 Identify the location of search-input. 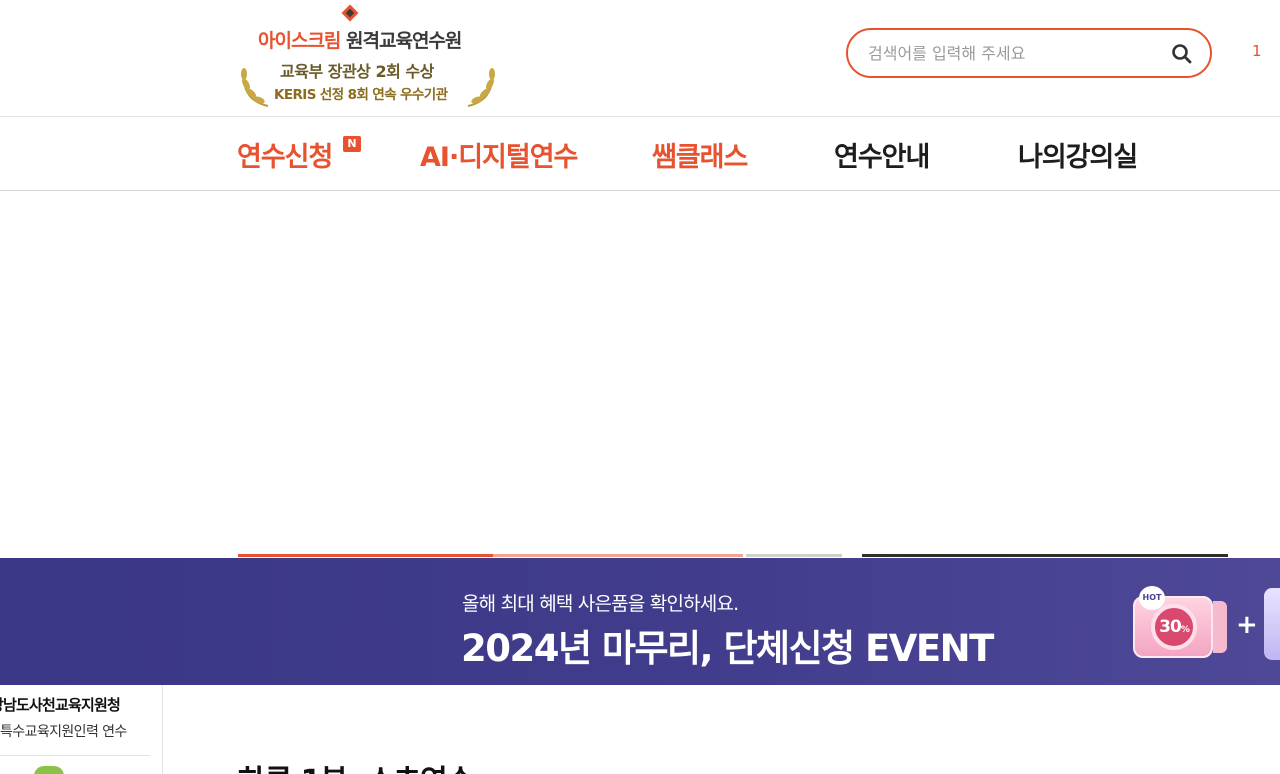
(1013, 53).